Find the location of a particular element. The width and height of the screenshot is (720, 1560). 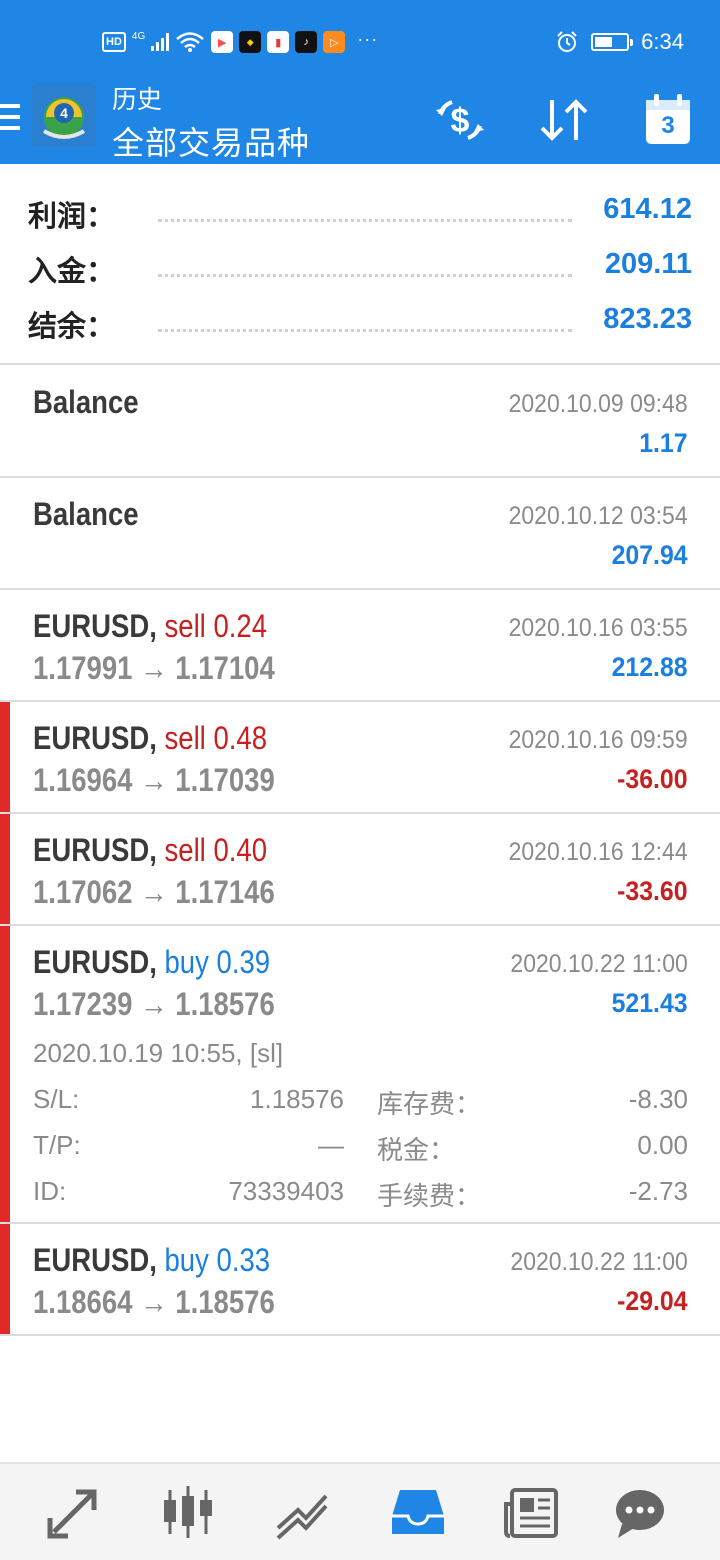

deal-type: Balance is located at coordinates (86, 402).